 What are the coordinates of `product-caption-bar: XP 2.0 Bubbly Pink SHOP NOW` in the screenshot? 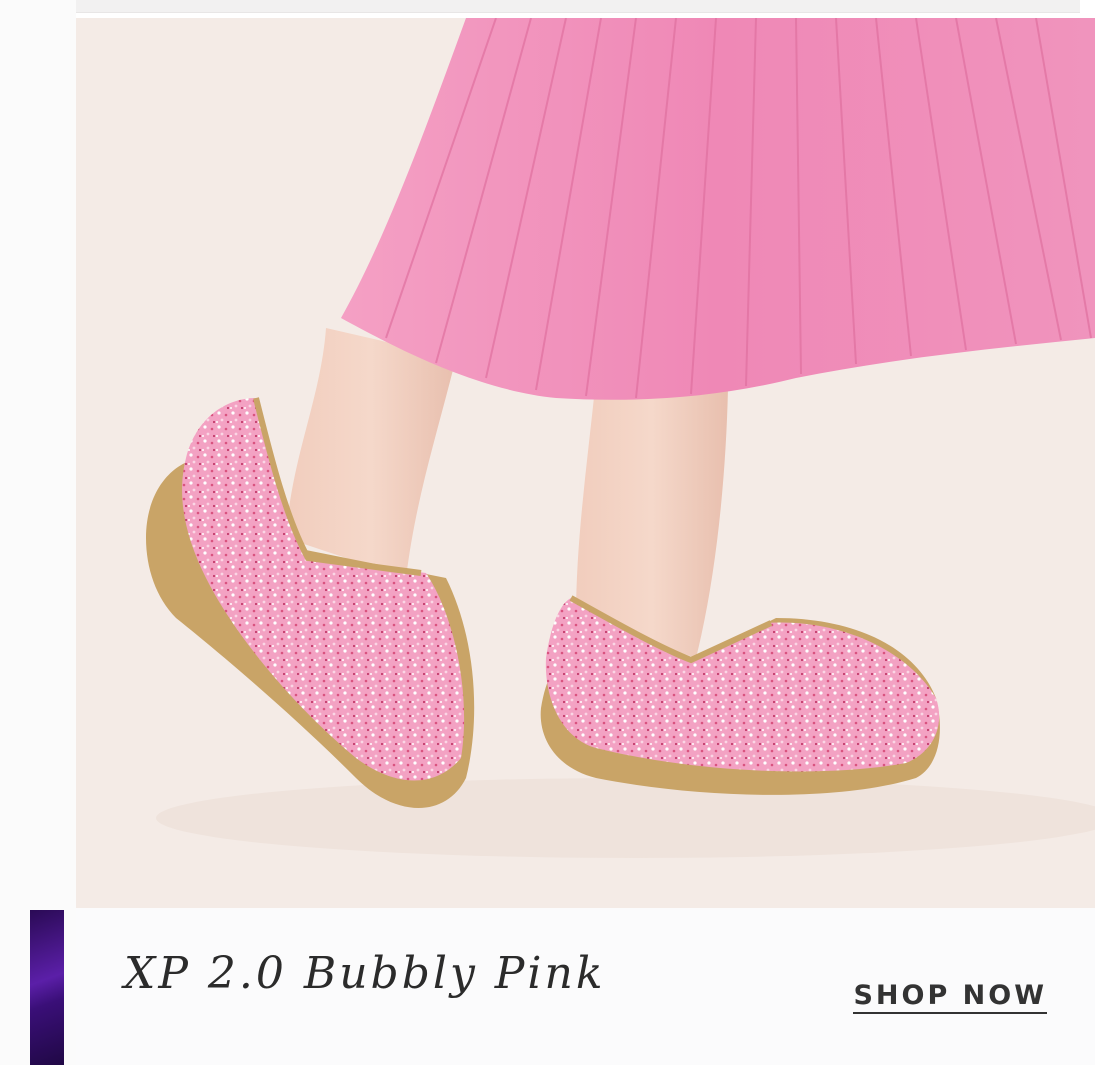 It's located at (585, 986).